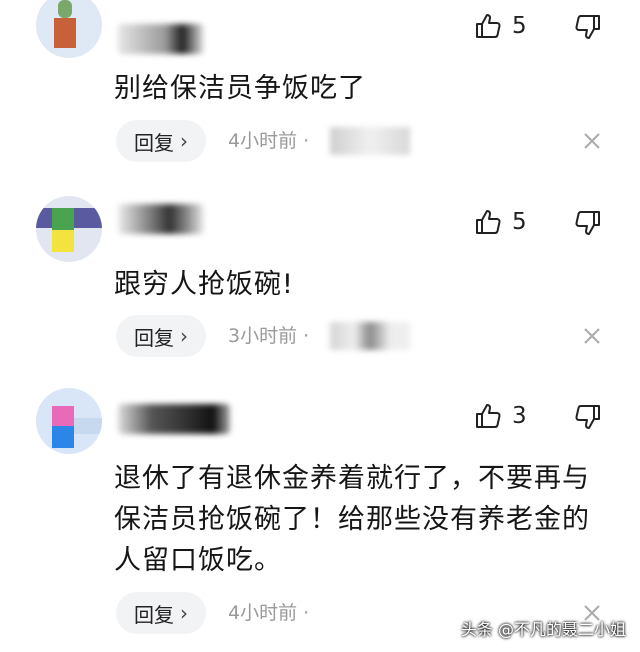  Describe the element at coordinates (269, 336) in the screenshot. I see `timestamp: 3小时前 ·` at that location.